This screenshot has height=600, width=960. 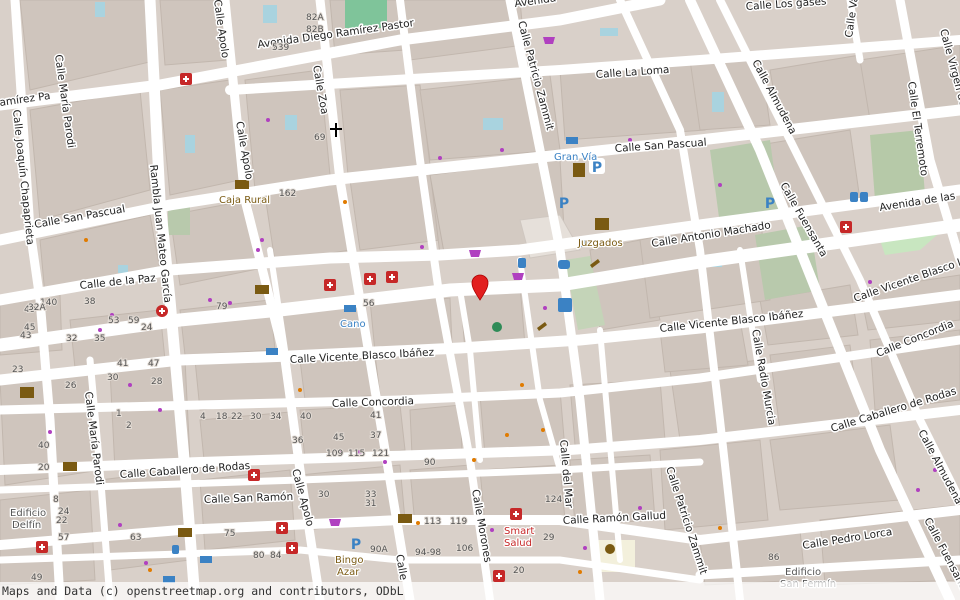 What do you see at coordinates (579, 170) in the screenshot?
I see `museum-icon` at bounding box center [579, 170].